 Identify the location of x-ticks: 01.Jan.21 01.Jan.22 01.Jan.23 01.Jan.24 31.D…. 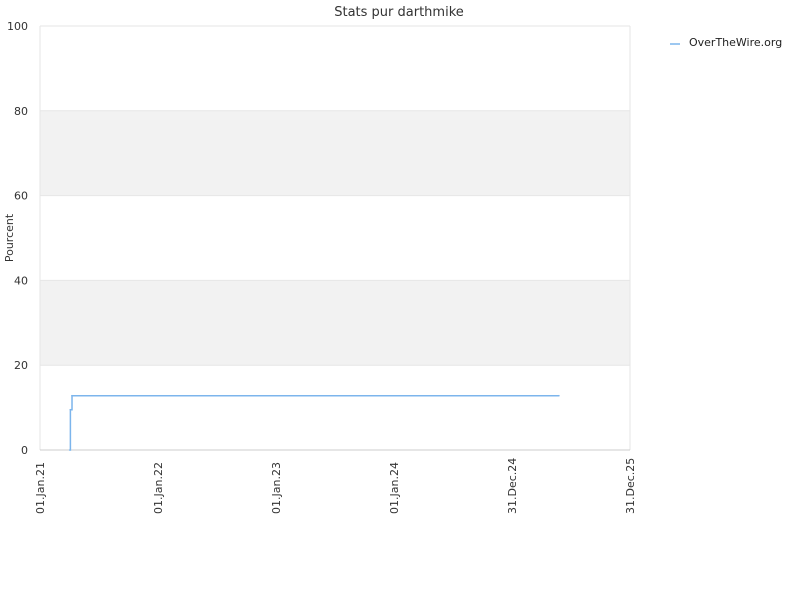
(335, 486).